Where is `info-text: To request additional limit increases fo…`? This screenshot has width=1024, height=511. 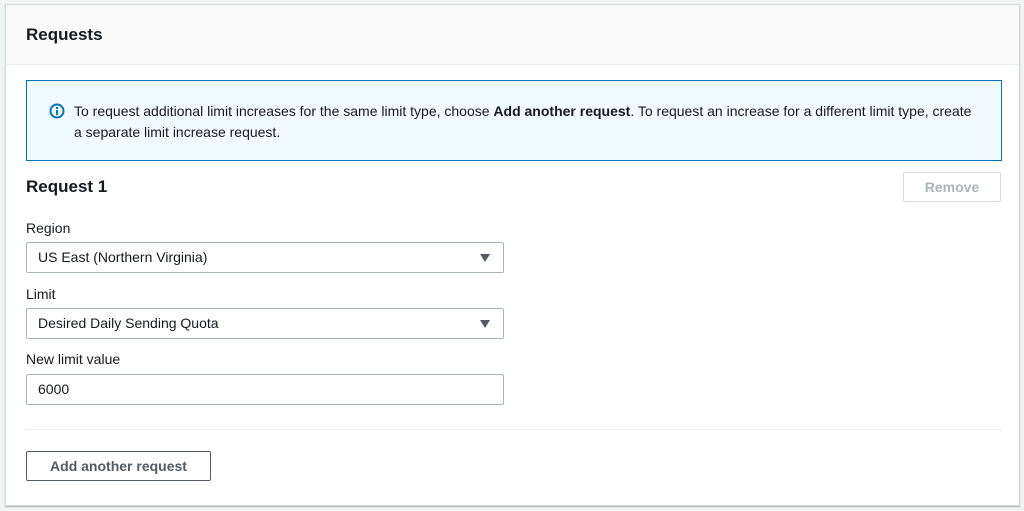
info-text: To request additional limit increases fo… is located at coordinates (527, 122).